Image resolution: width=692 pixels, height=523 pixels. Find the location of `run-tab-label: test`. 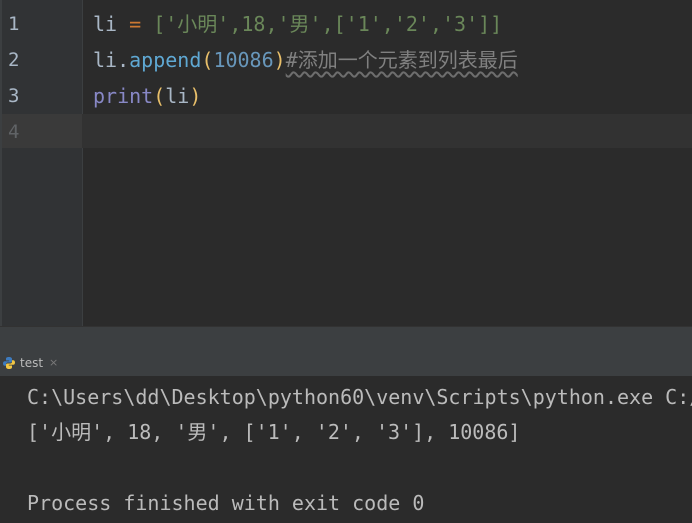

run-tab-label: test is located at coordinates (32, 362).